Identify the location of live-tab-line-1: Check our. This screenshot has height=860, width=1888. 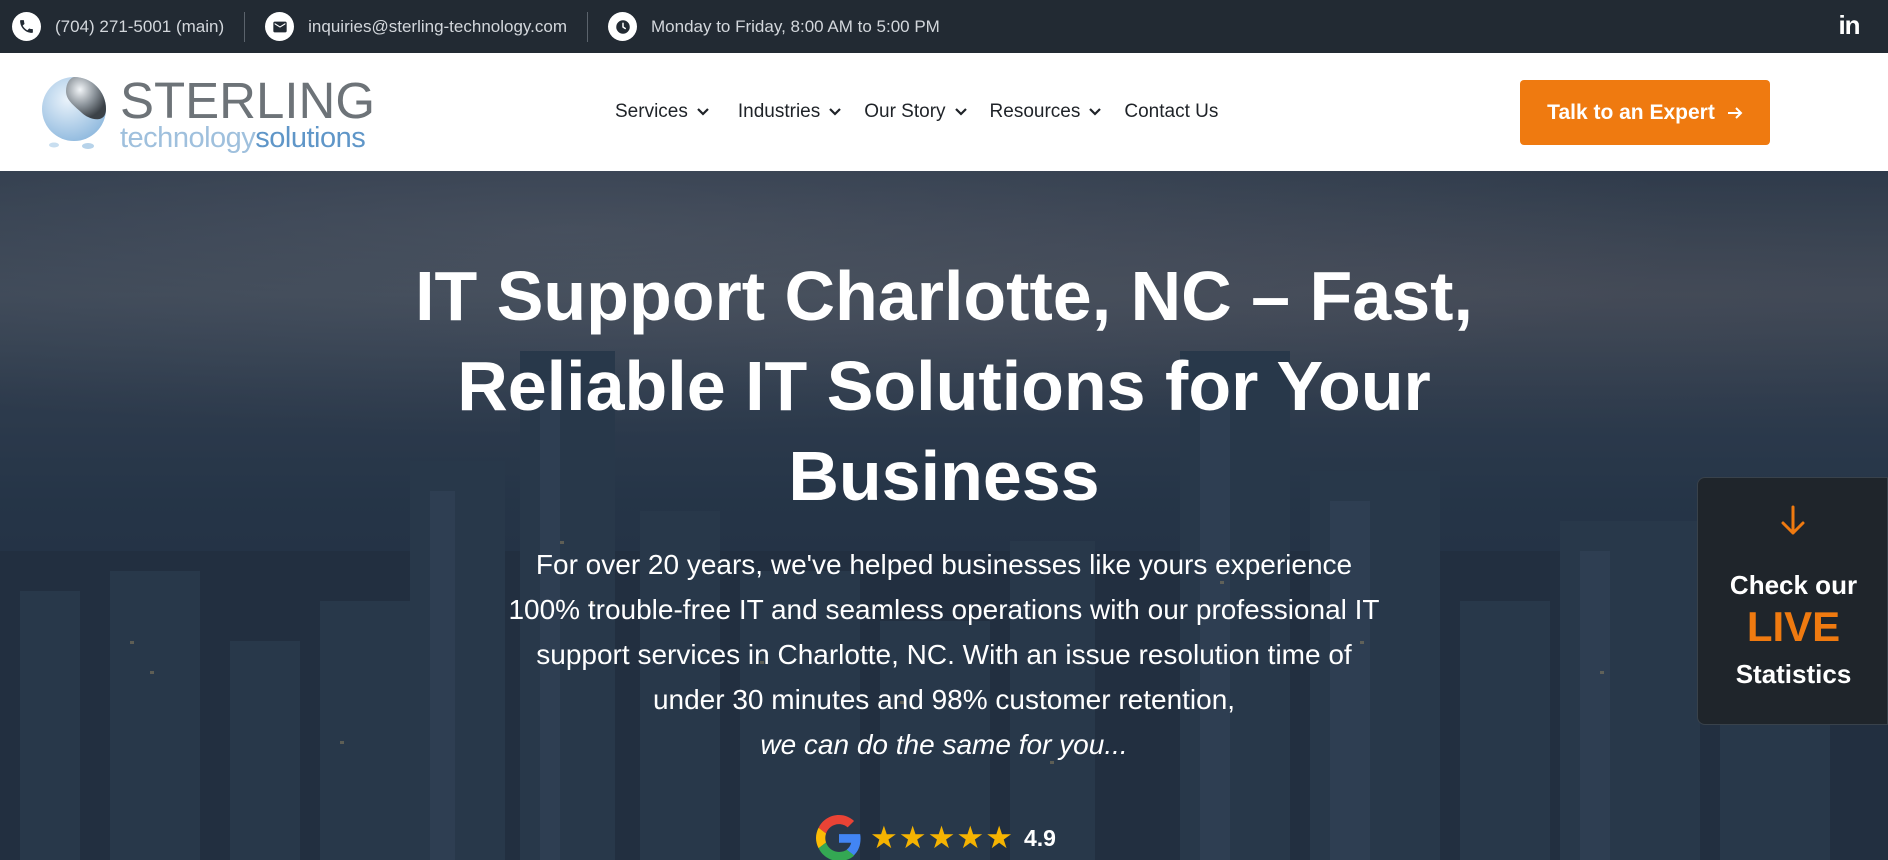
(1793, 585).